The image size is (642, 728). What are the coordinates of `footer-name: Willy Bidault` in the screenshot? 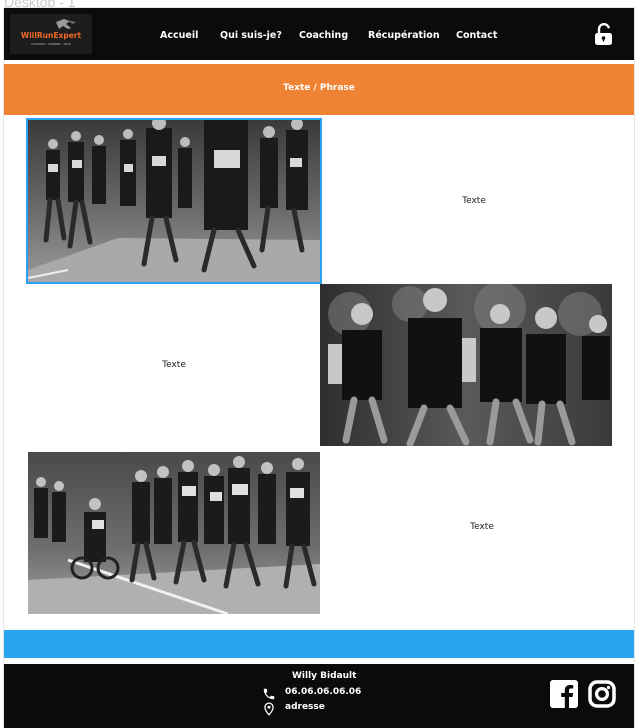 It's located at (324, 676).